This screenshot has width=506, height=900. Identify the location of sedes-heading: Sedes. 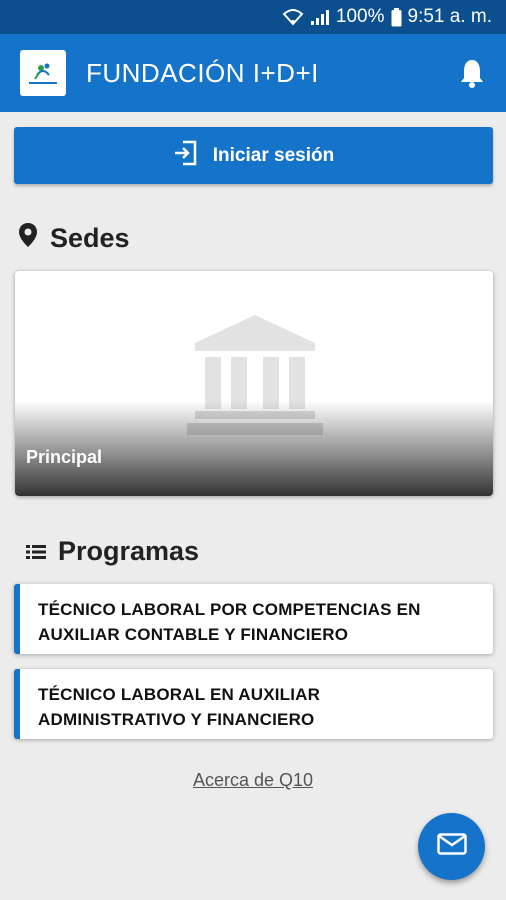
(74, 238).